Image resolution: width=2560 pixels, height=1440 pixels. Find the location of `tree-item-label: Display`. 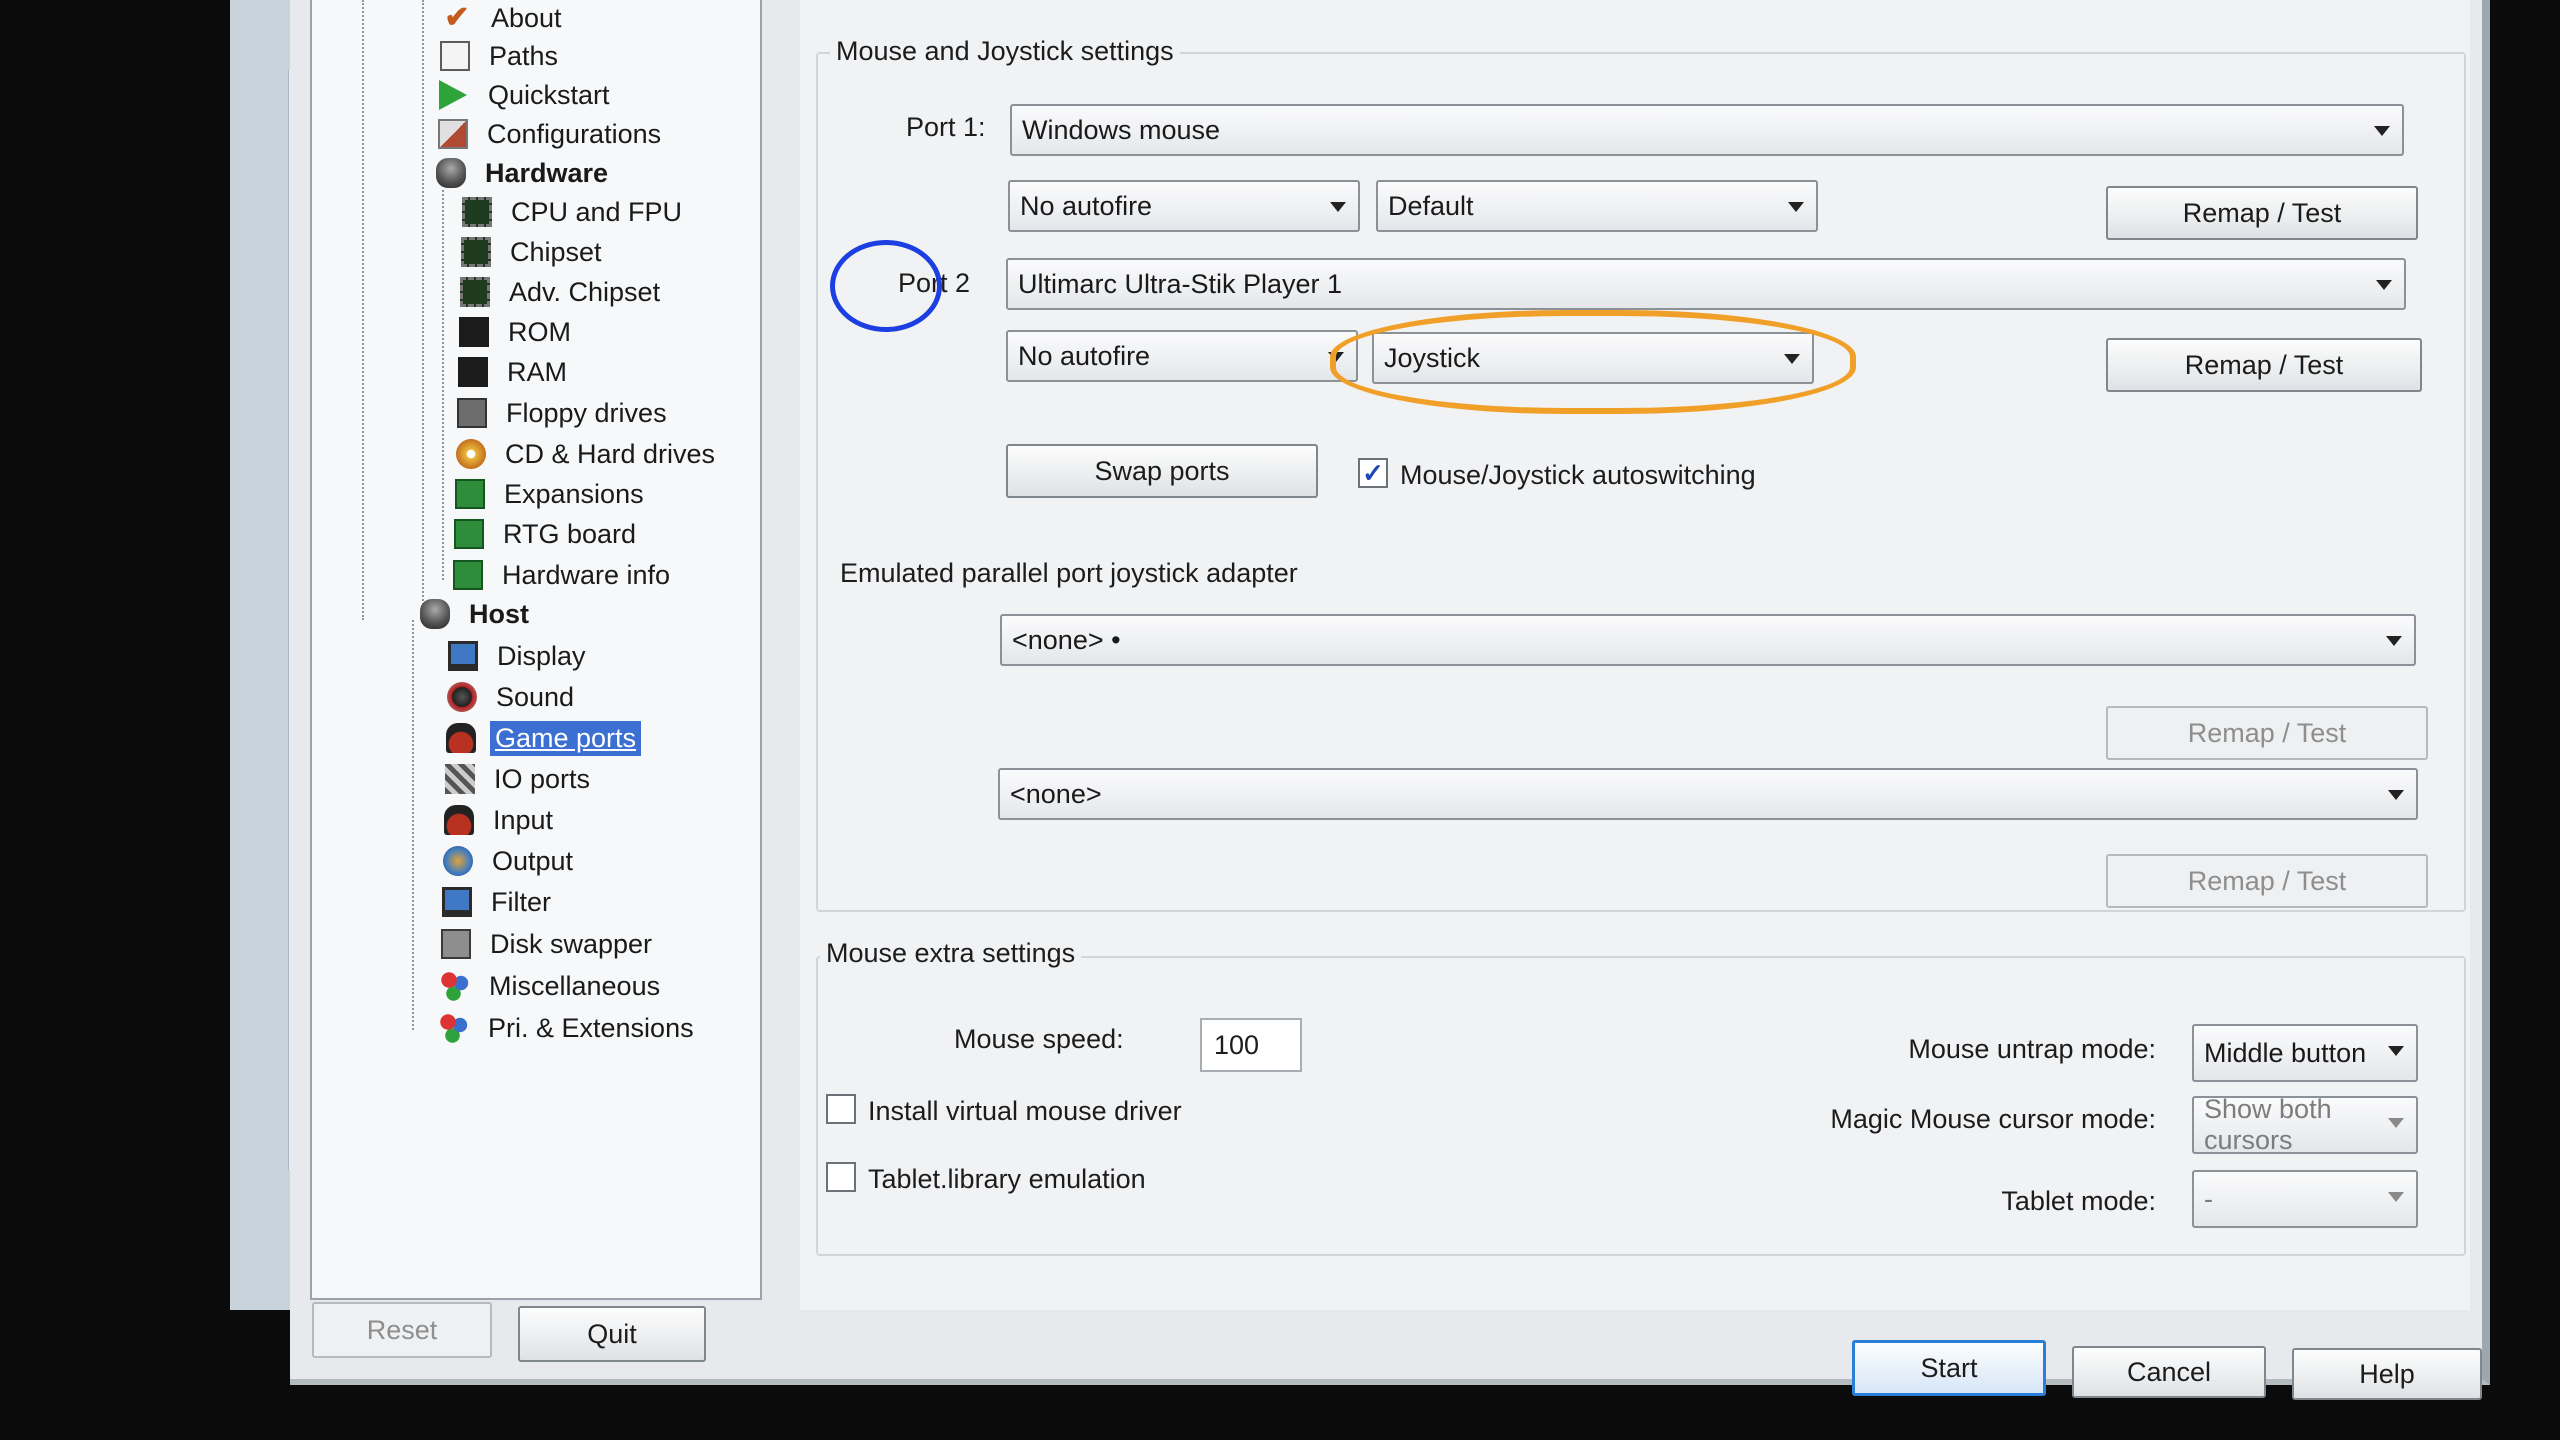

tree-item-label: Display is located at coordinates (541, 655).